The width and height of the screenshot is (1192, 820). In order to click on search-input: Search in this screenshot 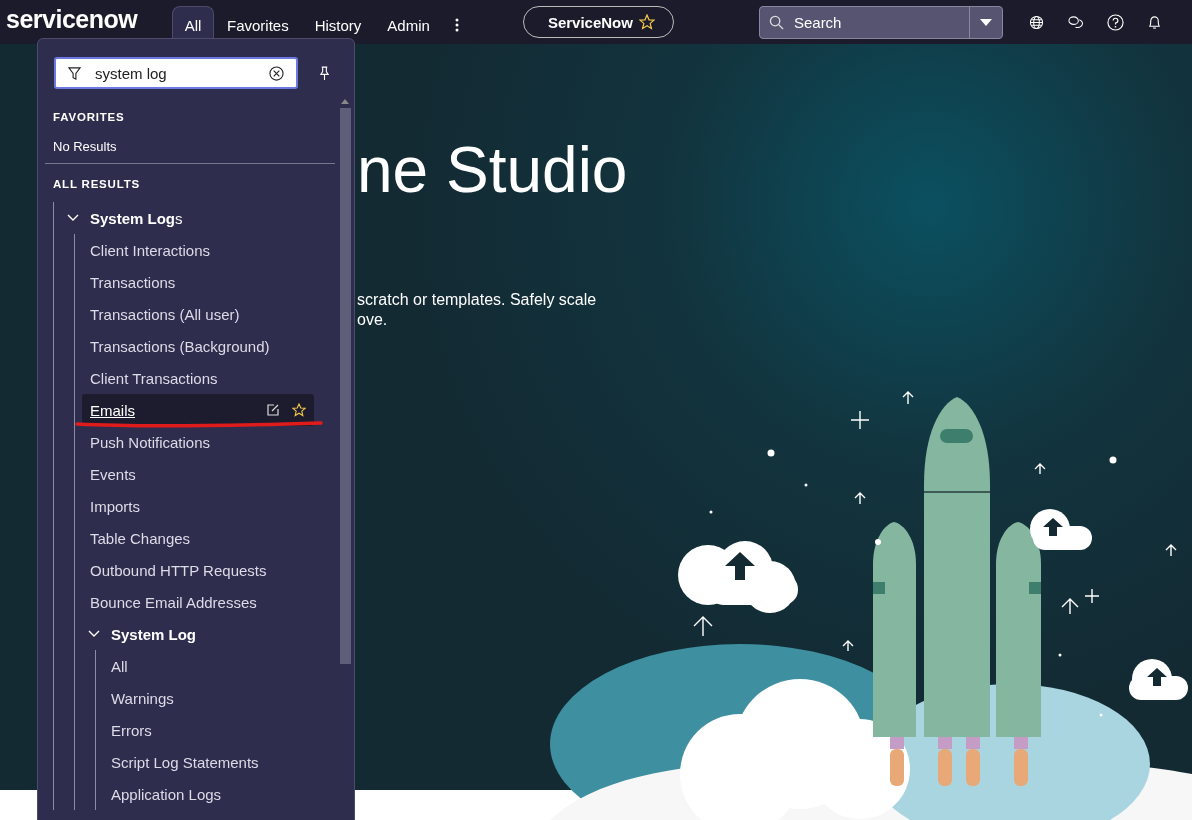, I will do `click(876, 22)`.